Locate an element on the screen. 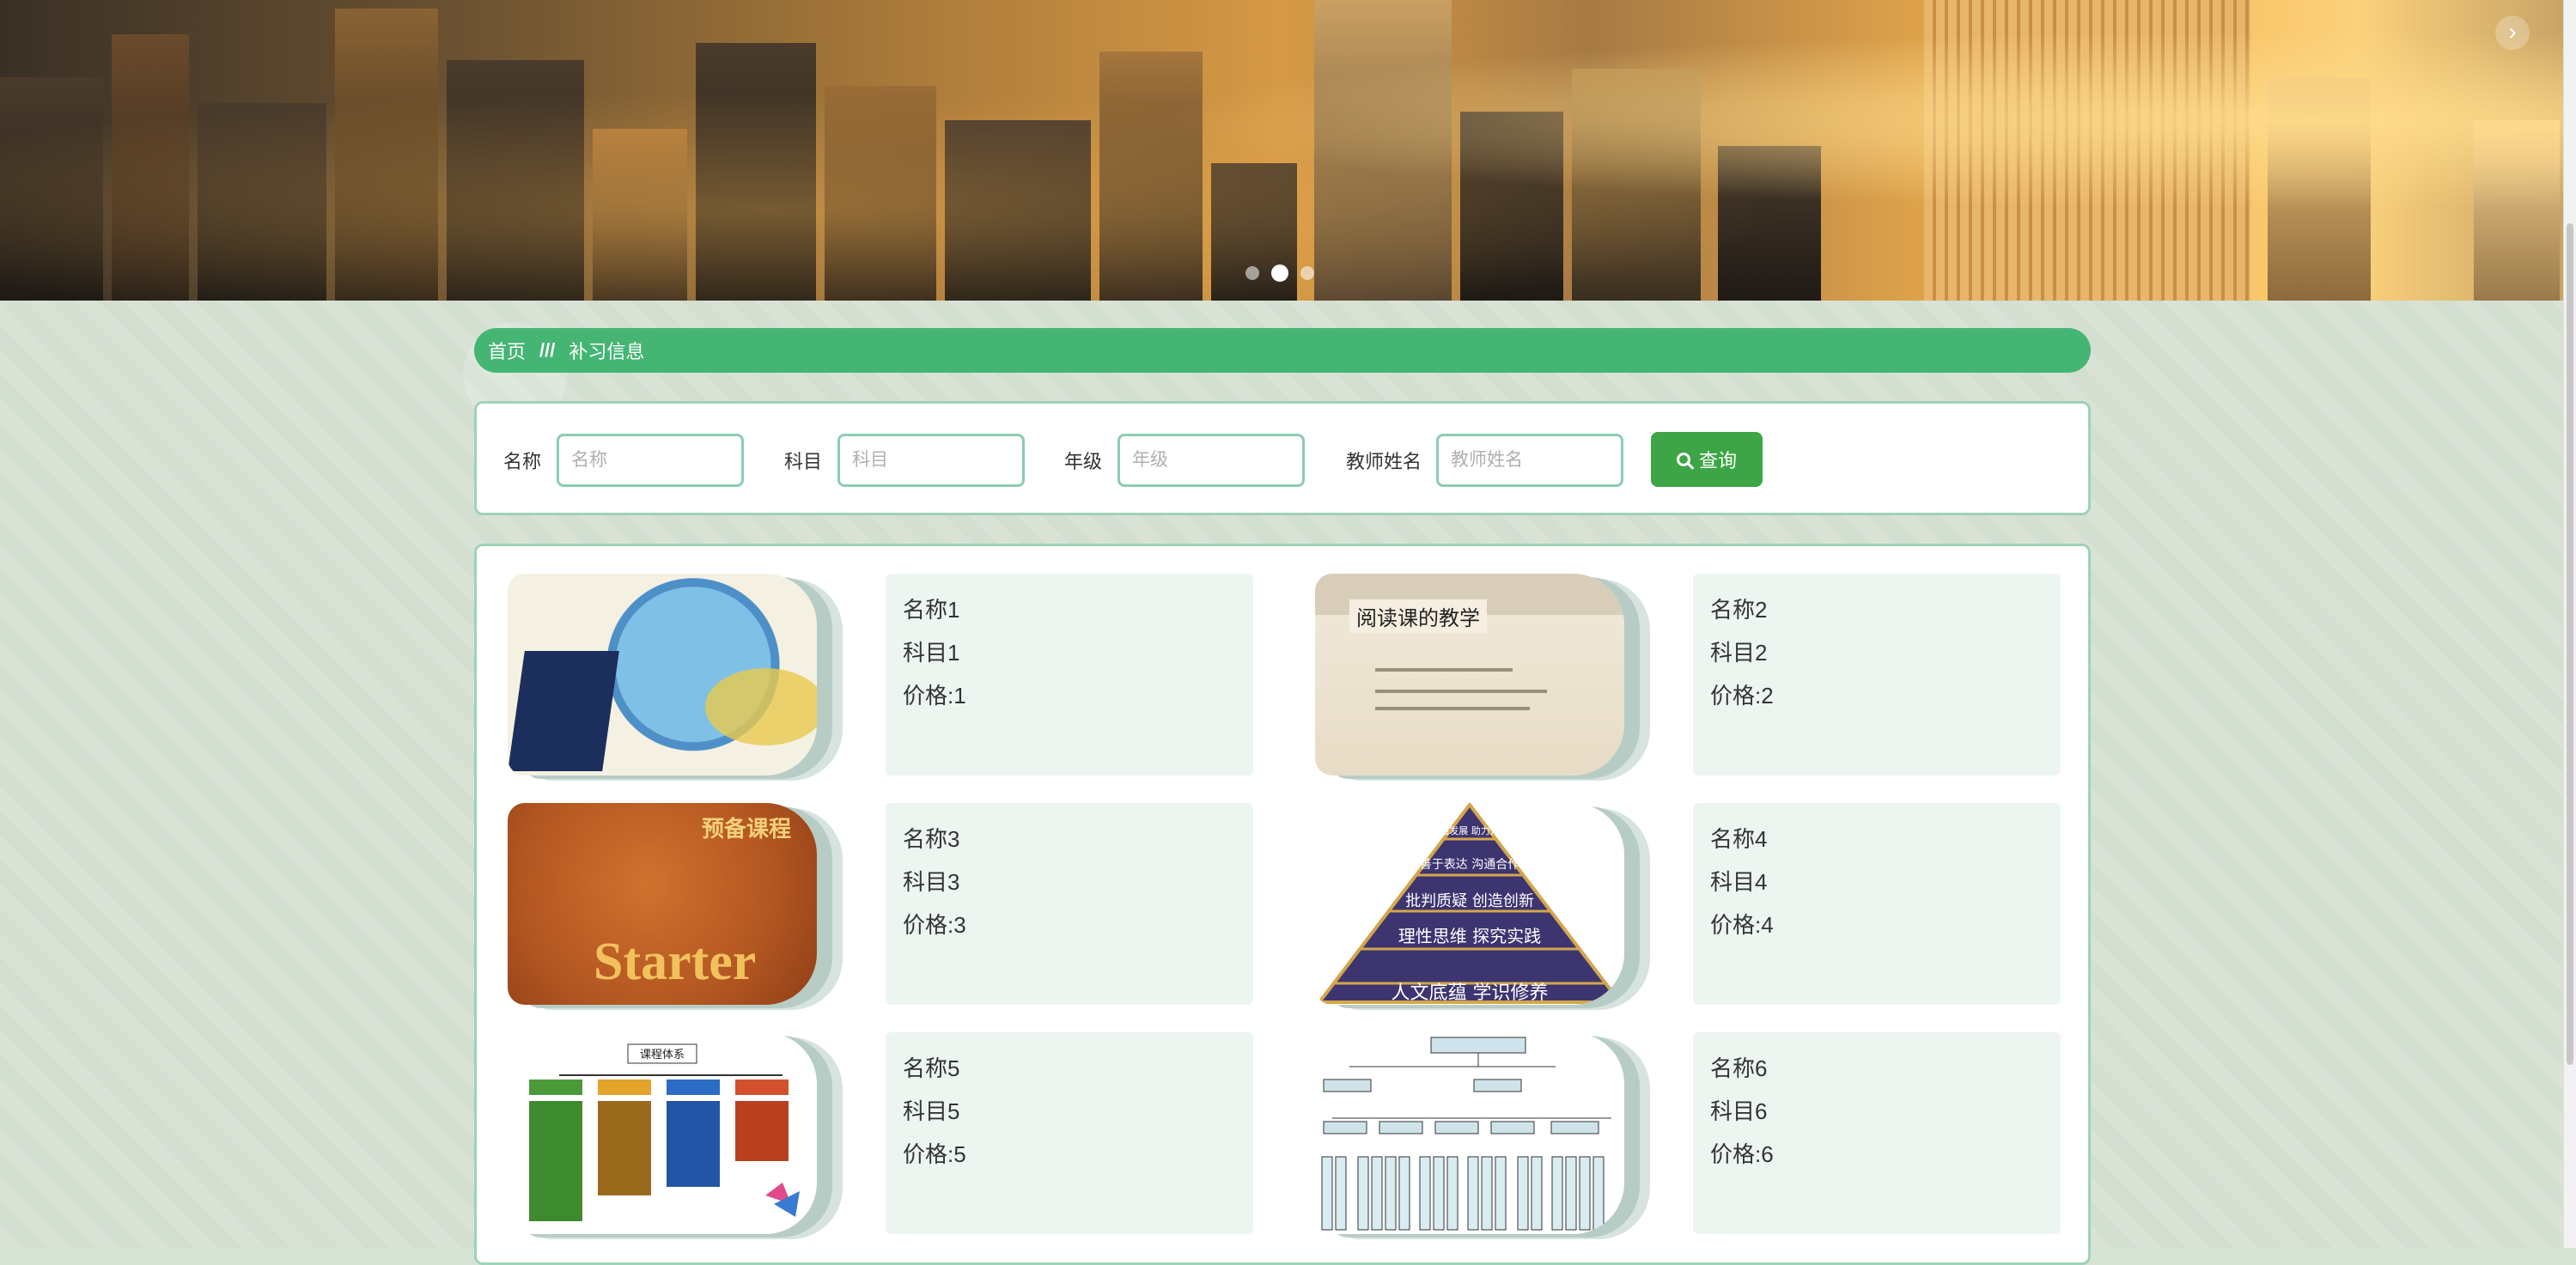 Image resolution: width=2576 pixels, height=1265 pixels. grade-label: 年级 is located at coordinates (1083, 462).